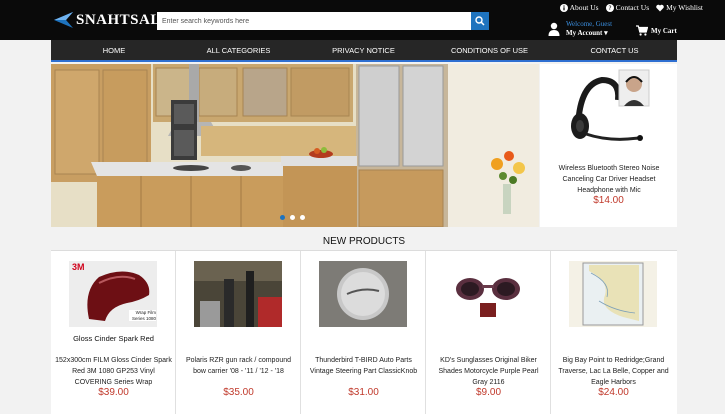 The height and width of the screenshot is (414, 725). Describe the element at coordinates (238, 392) in the screenshot. I see `product-price: $35.00` at that location.